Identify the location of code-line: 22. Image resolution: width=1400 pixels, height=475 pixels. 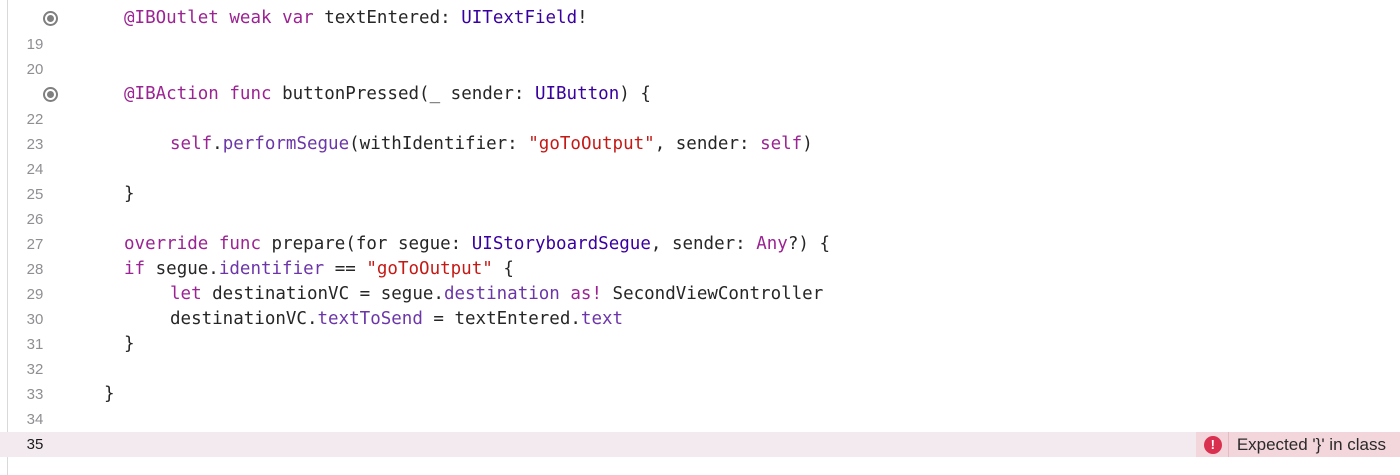
(700, 119).